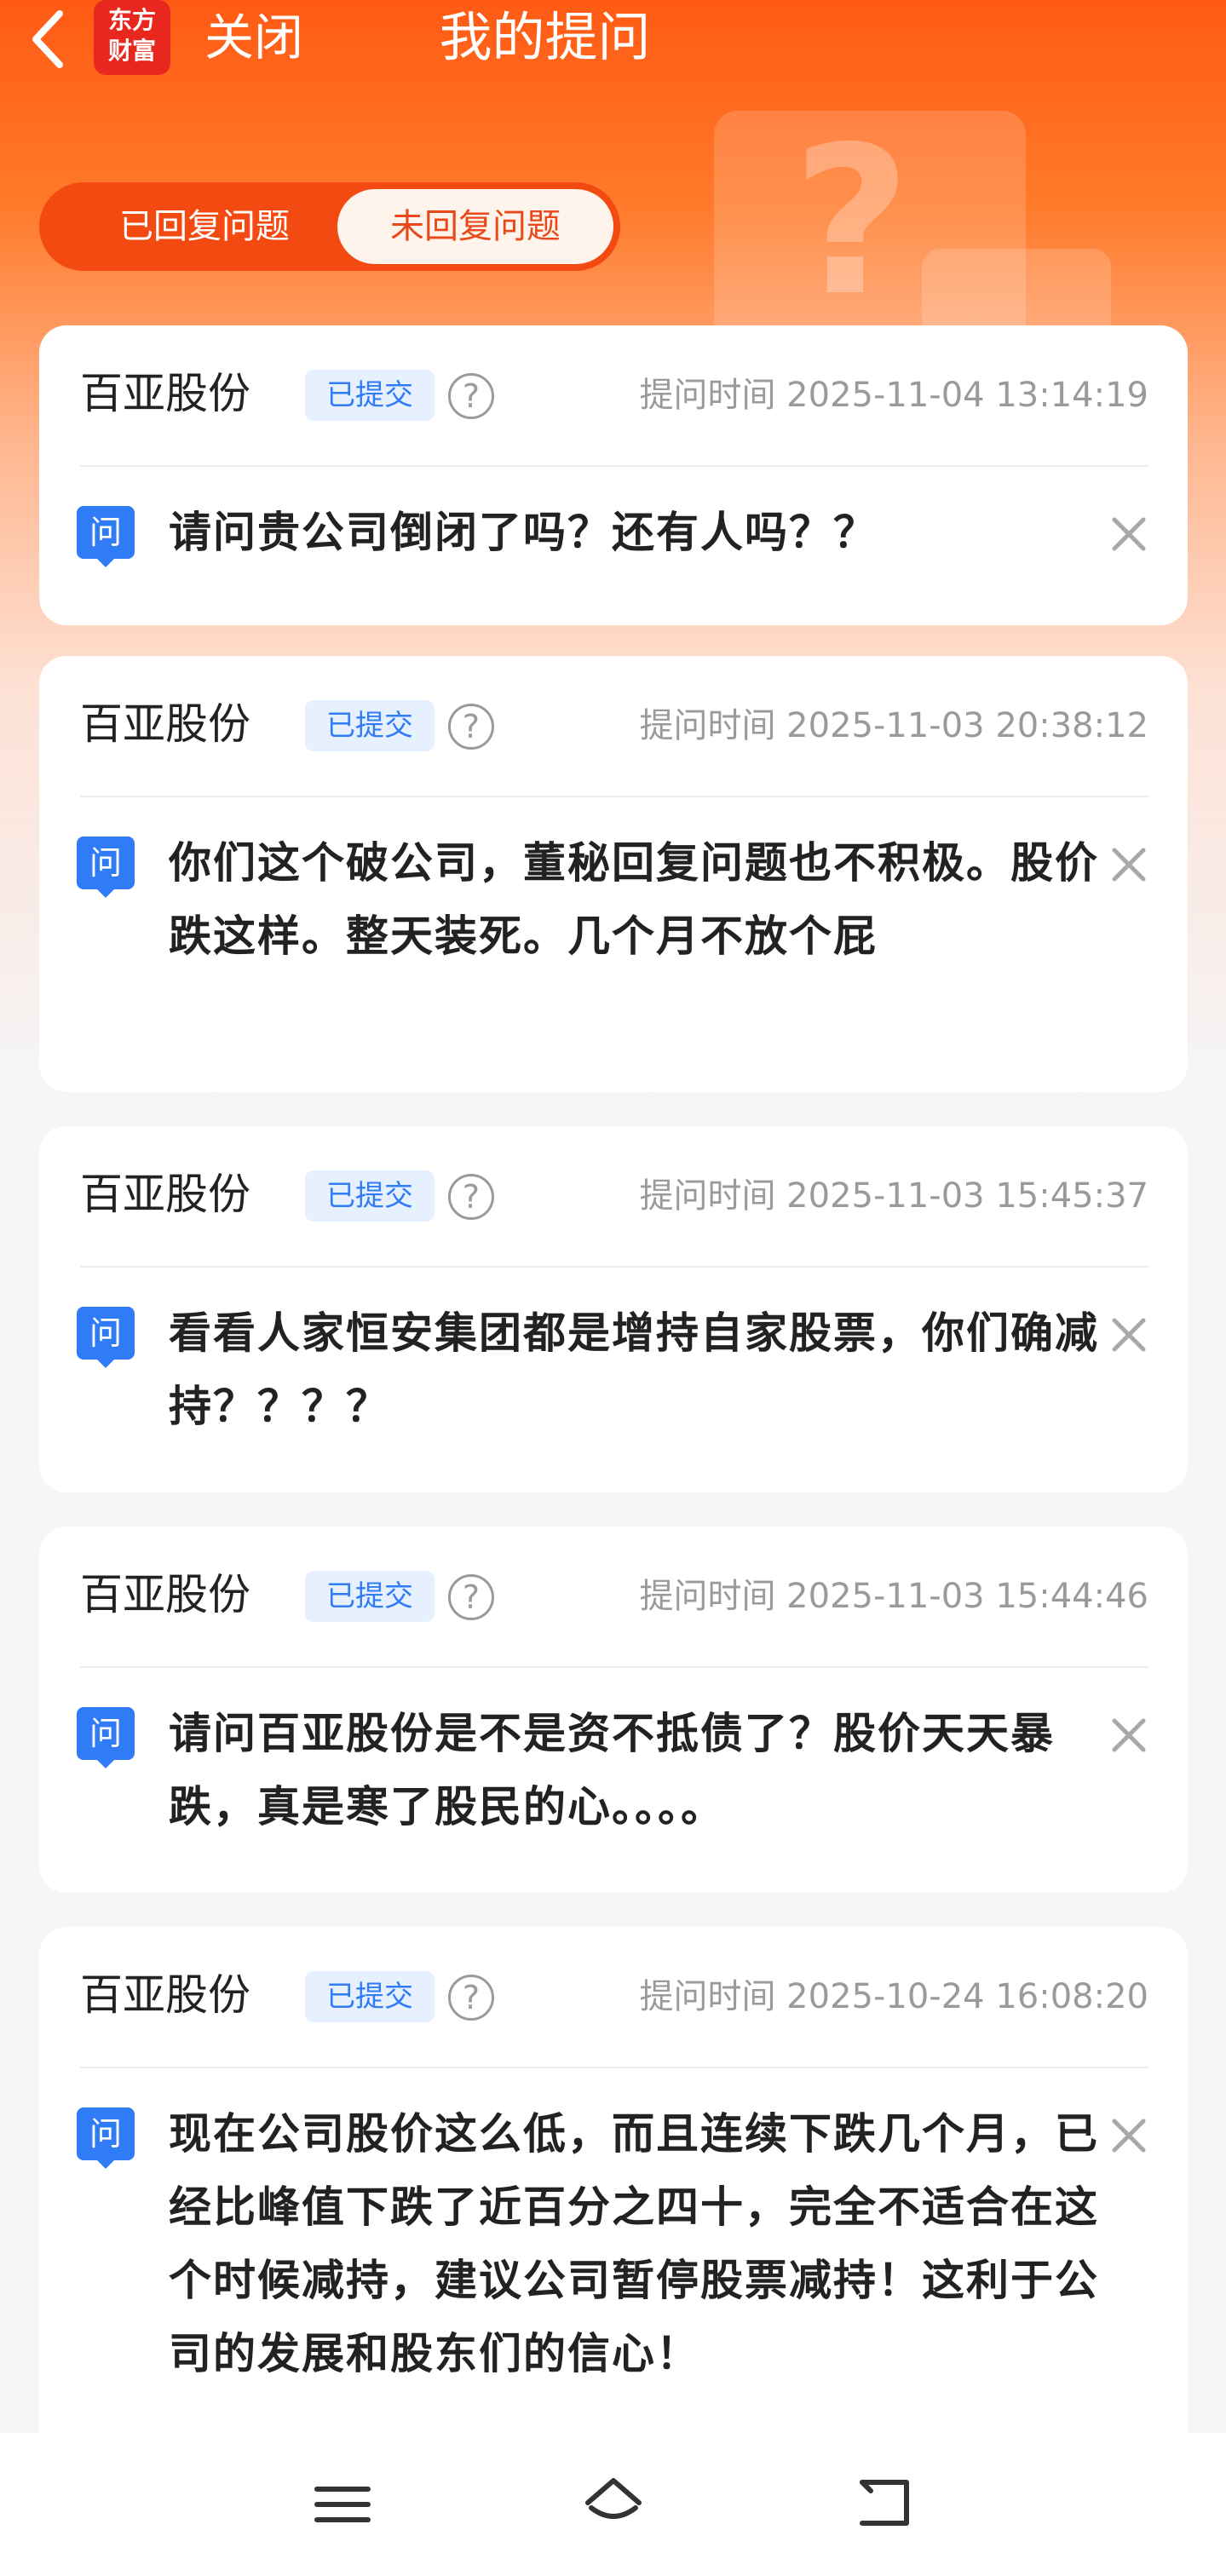 This screenshot has height=2576, width=1226. What do you see at coordinates (523, 533) in the screenshot?
I see `question-text: 请问贵公司倒闭了吗？还有人吗？？` at bounding box center [523, 533].